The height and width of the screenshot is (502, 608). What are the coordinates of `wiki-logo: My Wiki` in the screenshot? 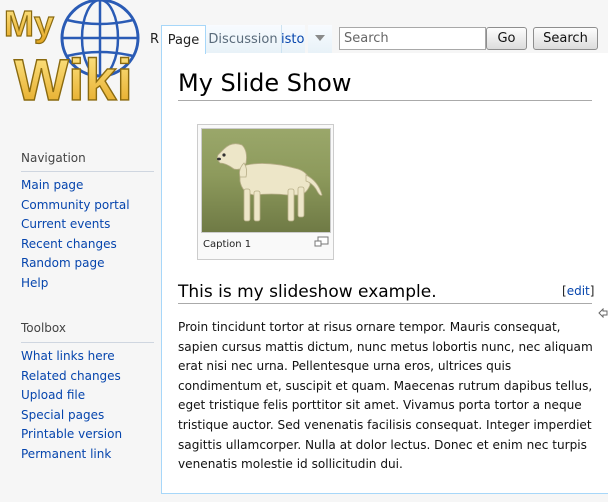 It's located at (75, 65).